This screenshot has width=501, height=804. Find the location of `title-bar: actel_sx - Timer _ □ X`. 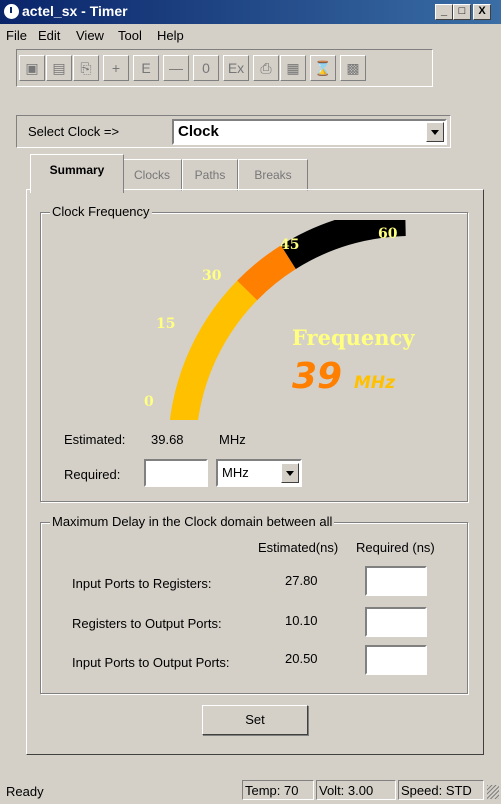

title-bar: actel_sx - Timer _ □ X is located at coordinates (250, 12).